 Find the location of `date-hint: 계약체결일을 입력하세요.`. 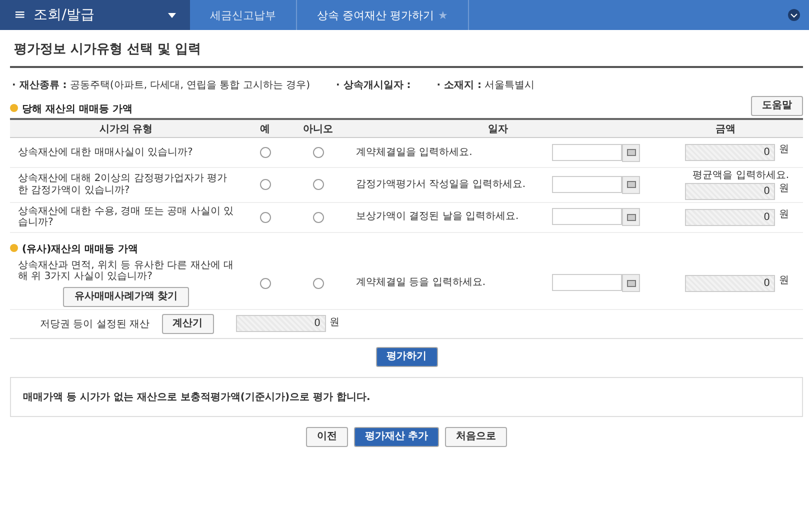

date-hint: 계약체결일을 입력하세요. is located at coordinates (414, 152).